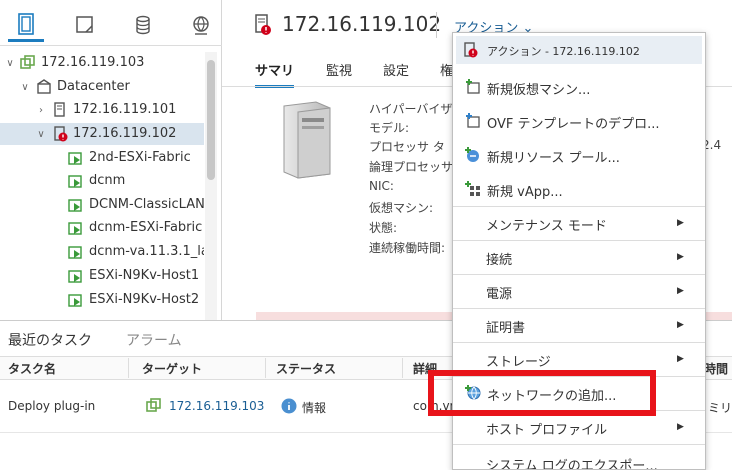  I want to click on tab-monitor: 監視, so click(339, 69).